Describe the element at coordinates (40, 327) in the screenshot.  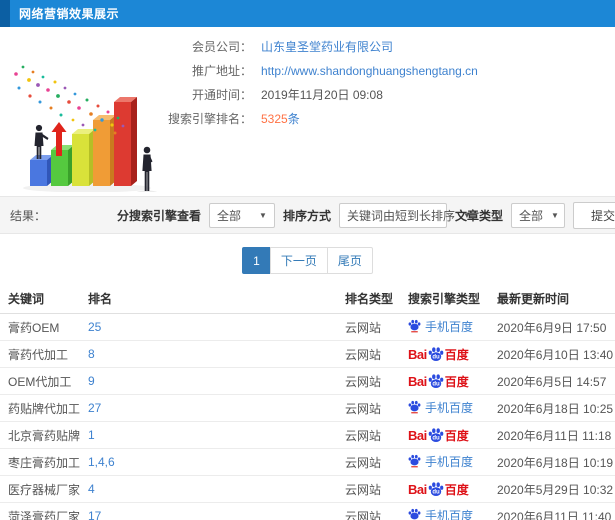
I see `keyword-cell: 膏药OEM` at that location.